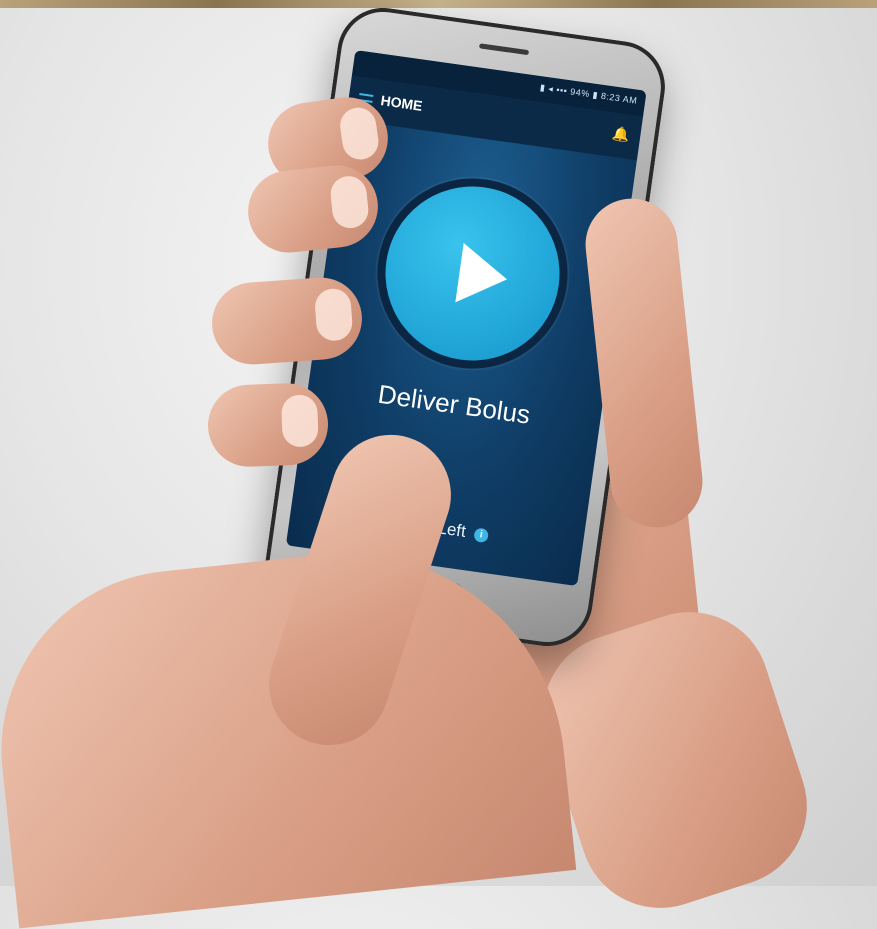 Image resolution: width=877 pixels, height=929 pixels. I want to click on page-title: HOME, so click(401, 103).